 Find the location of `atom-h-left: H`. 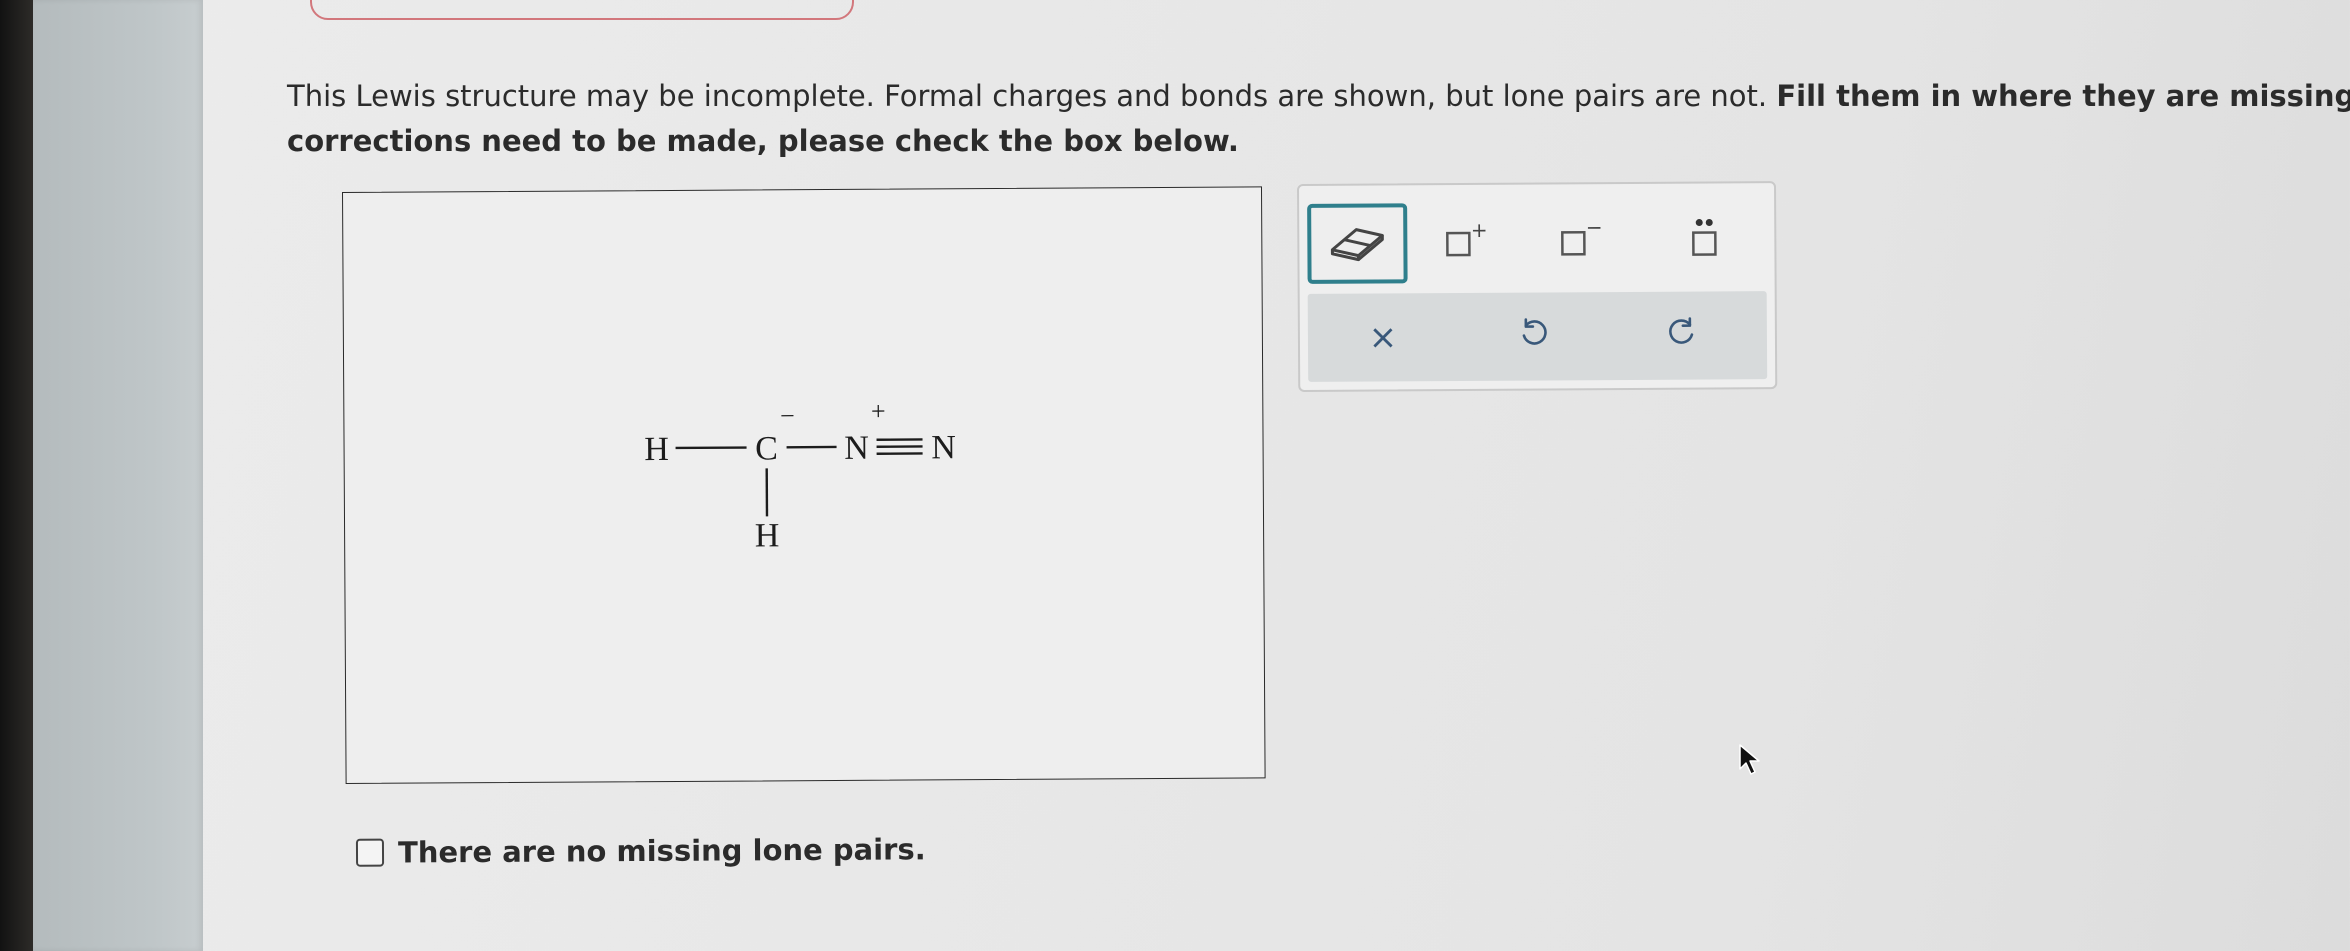

atom-h-left: H is located at coordinates (656, 449).